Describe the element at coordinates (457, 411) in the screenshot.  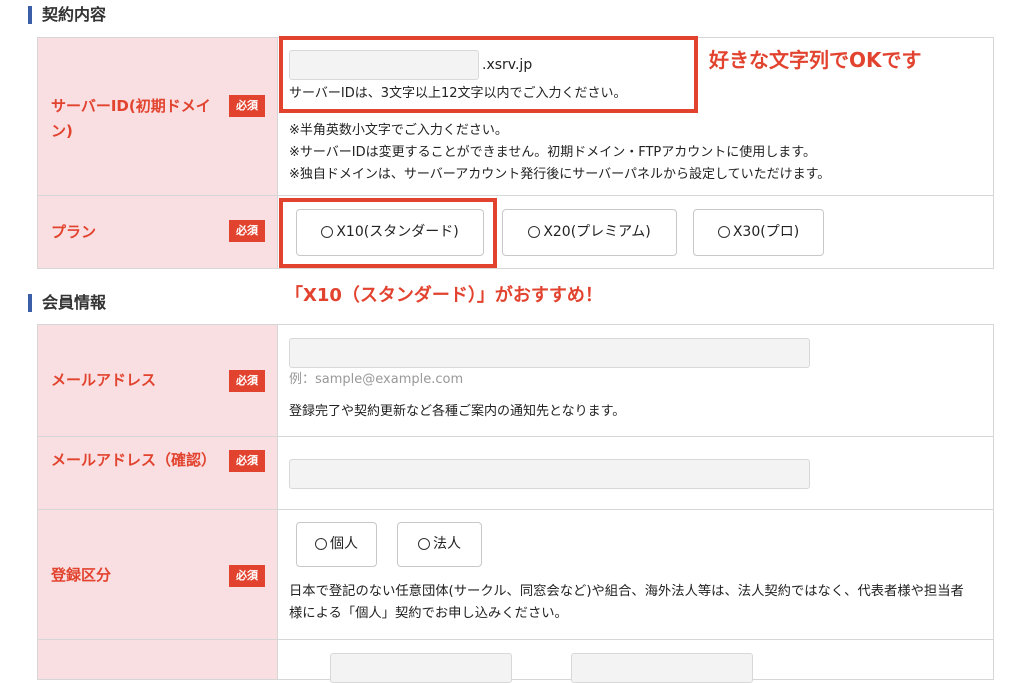
I see `email-note: 登録完了や契約更新など各種ご案内の通知先となります。` at that location.